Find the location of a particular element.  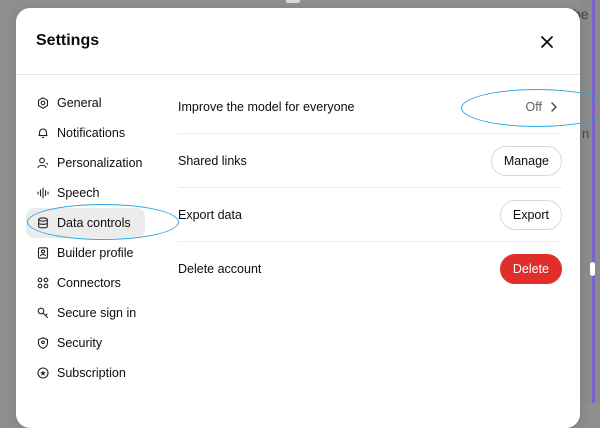

export-button: Export is located at coordinates (530, 214).